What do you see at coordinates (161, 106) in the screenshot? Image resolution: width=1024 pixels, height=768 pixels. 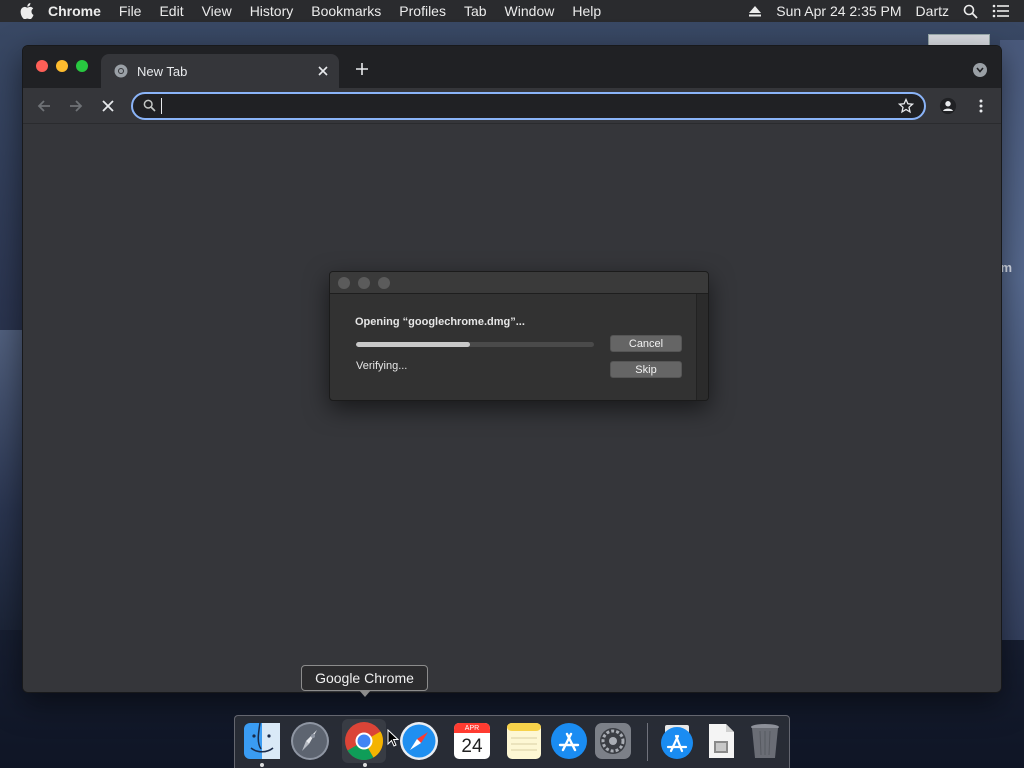 I see `text-caret` at bounding box center [161, 106].